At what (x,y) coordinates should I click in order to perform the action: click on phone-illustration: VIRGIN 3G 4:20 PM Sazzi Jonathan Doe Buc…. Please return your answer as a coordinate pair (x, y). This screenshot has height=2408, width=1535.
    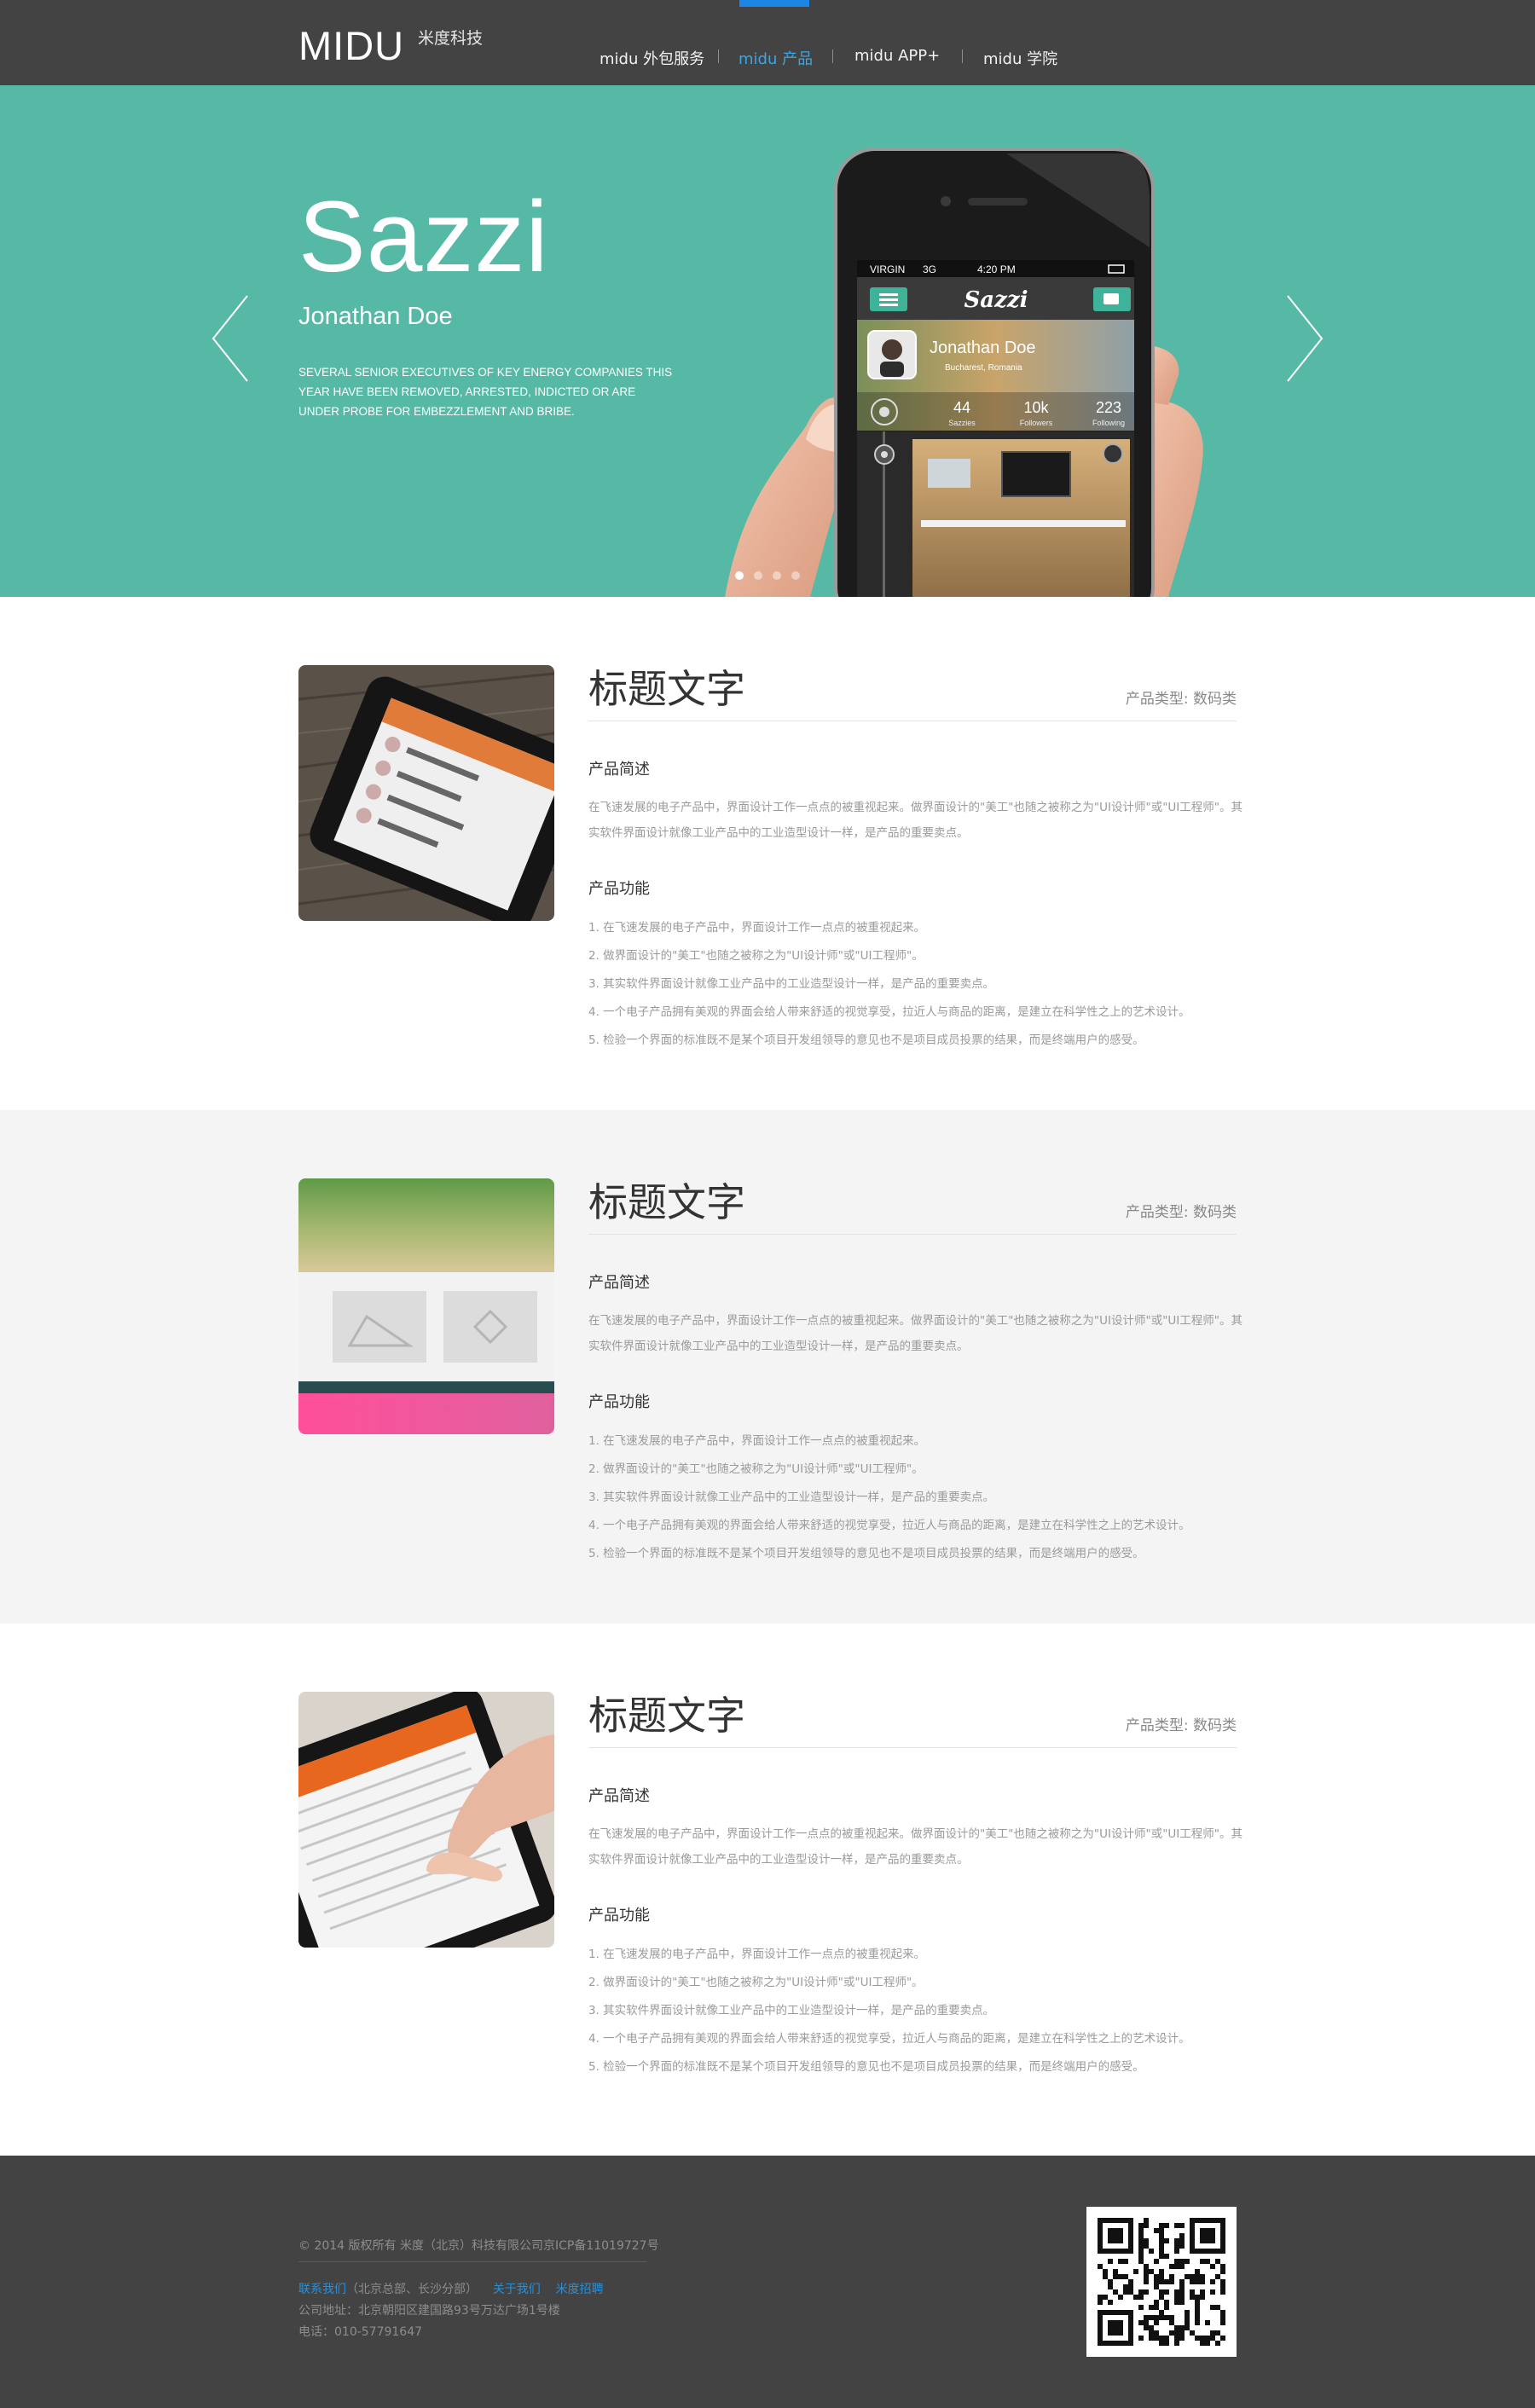
    Looking at the image, I should click on (981, 371).